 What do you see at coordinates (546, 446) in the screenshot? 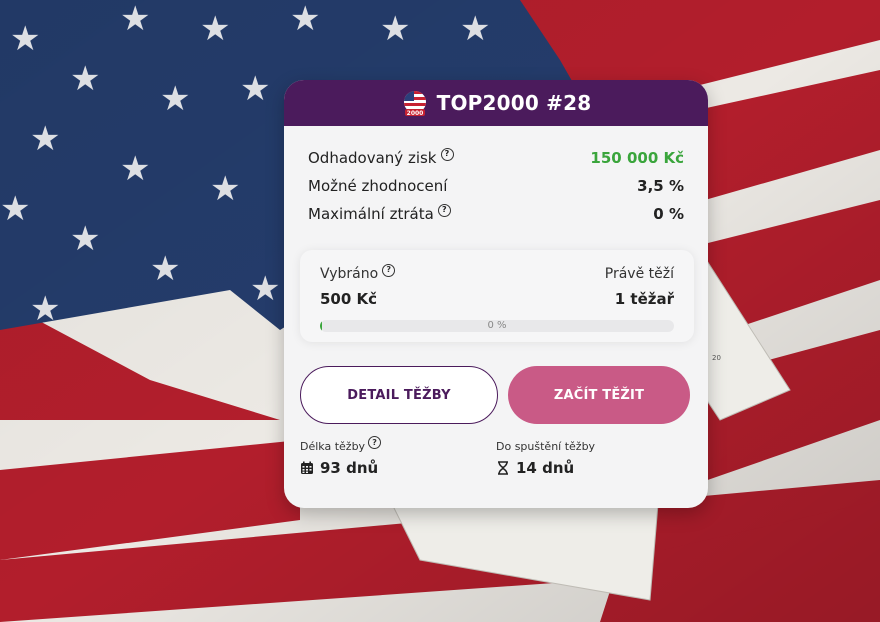
I see `start-label: Do spuštění těžby` at bounding box center [546, 446].